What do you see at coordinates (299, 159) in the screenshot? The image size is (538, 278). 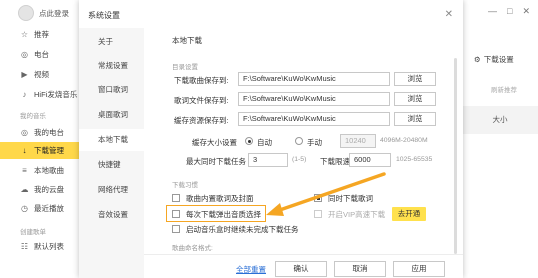 I see `max-tasks-range: (1-5)` at bounding box center [299, 159].